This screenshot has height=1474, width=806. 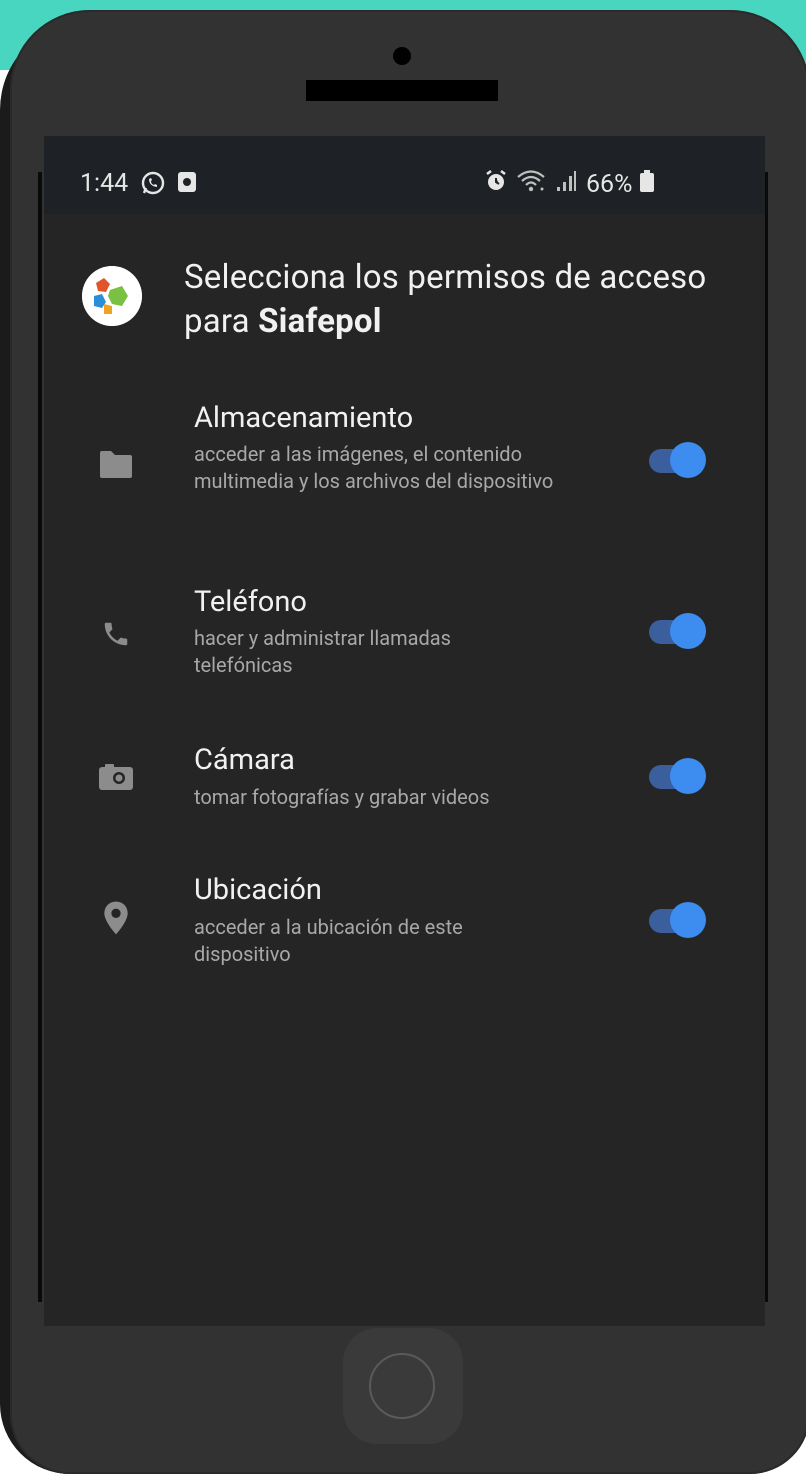 I want to click on camera-icon, so click(x=116, y=777).